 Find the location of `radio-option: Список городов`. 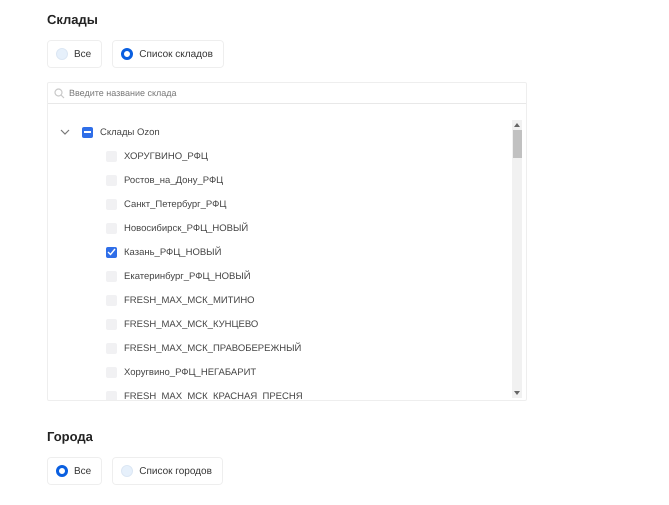

radio-option: Список городов is located at coordinates (167, 471).